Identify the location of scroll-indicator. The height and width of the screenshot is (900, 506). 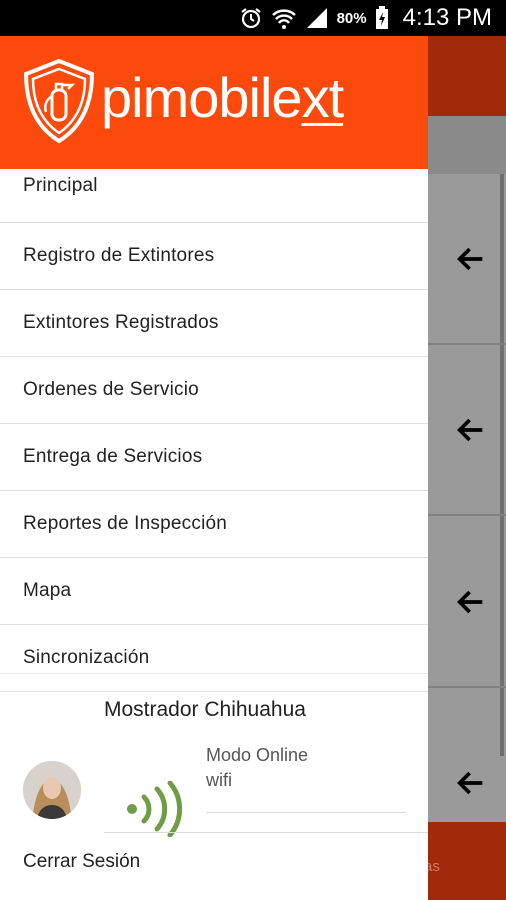
(502, 436).